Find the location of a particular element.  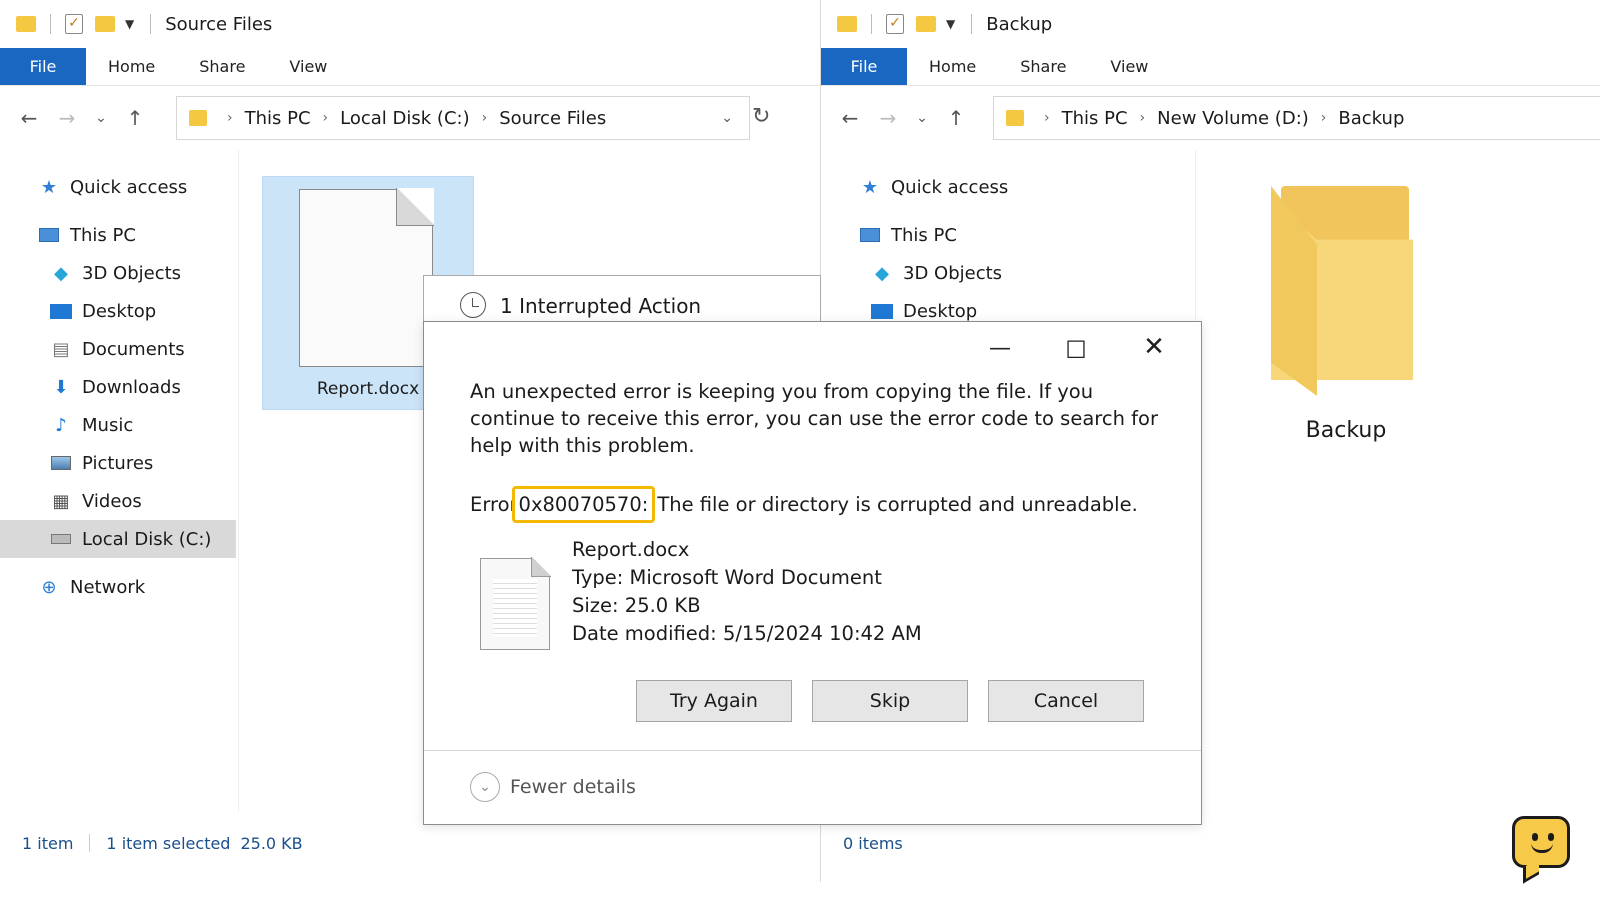

download-arrow-icon: ⬇ is located at coordinates (61, 387).